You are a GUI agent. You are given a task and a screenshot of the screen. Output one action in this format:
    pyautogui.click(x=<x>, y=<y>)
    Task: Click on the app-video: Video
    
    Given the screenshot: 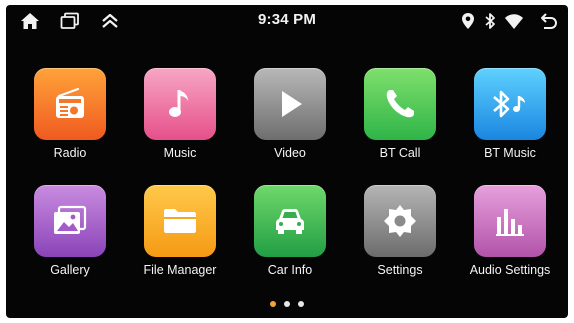 What is the action you would take?
    pyautogui.click(x=290, y=120)
    